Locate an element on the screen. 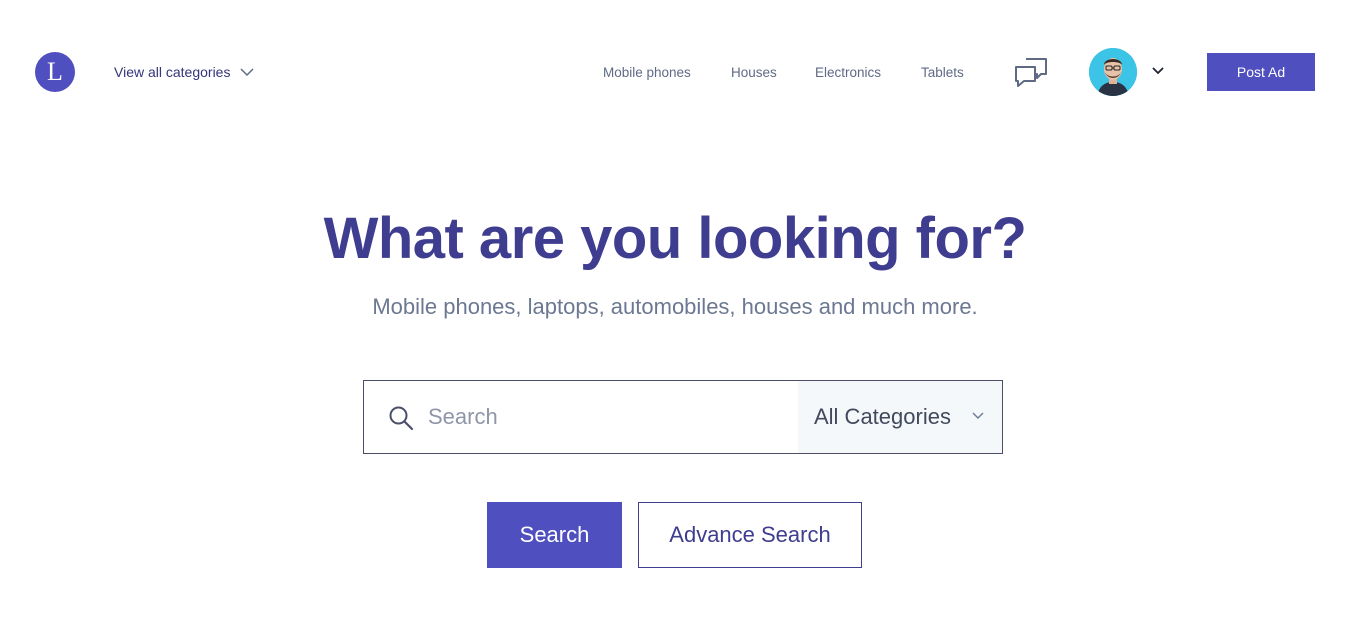  user-avatar is located at coordinates (1113, 72).